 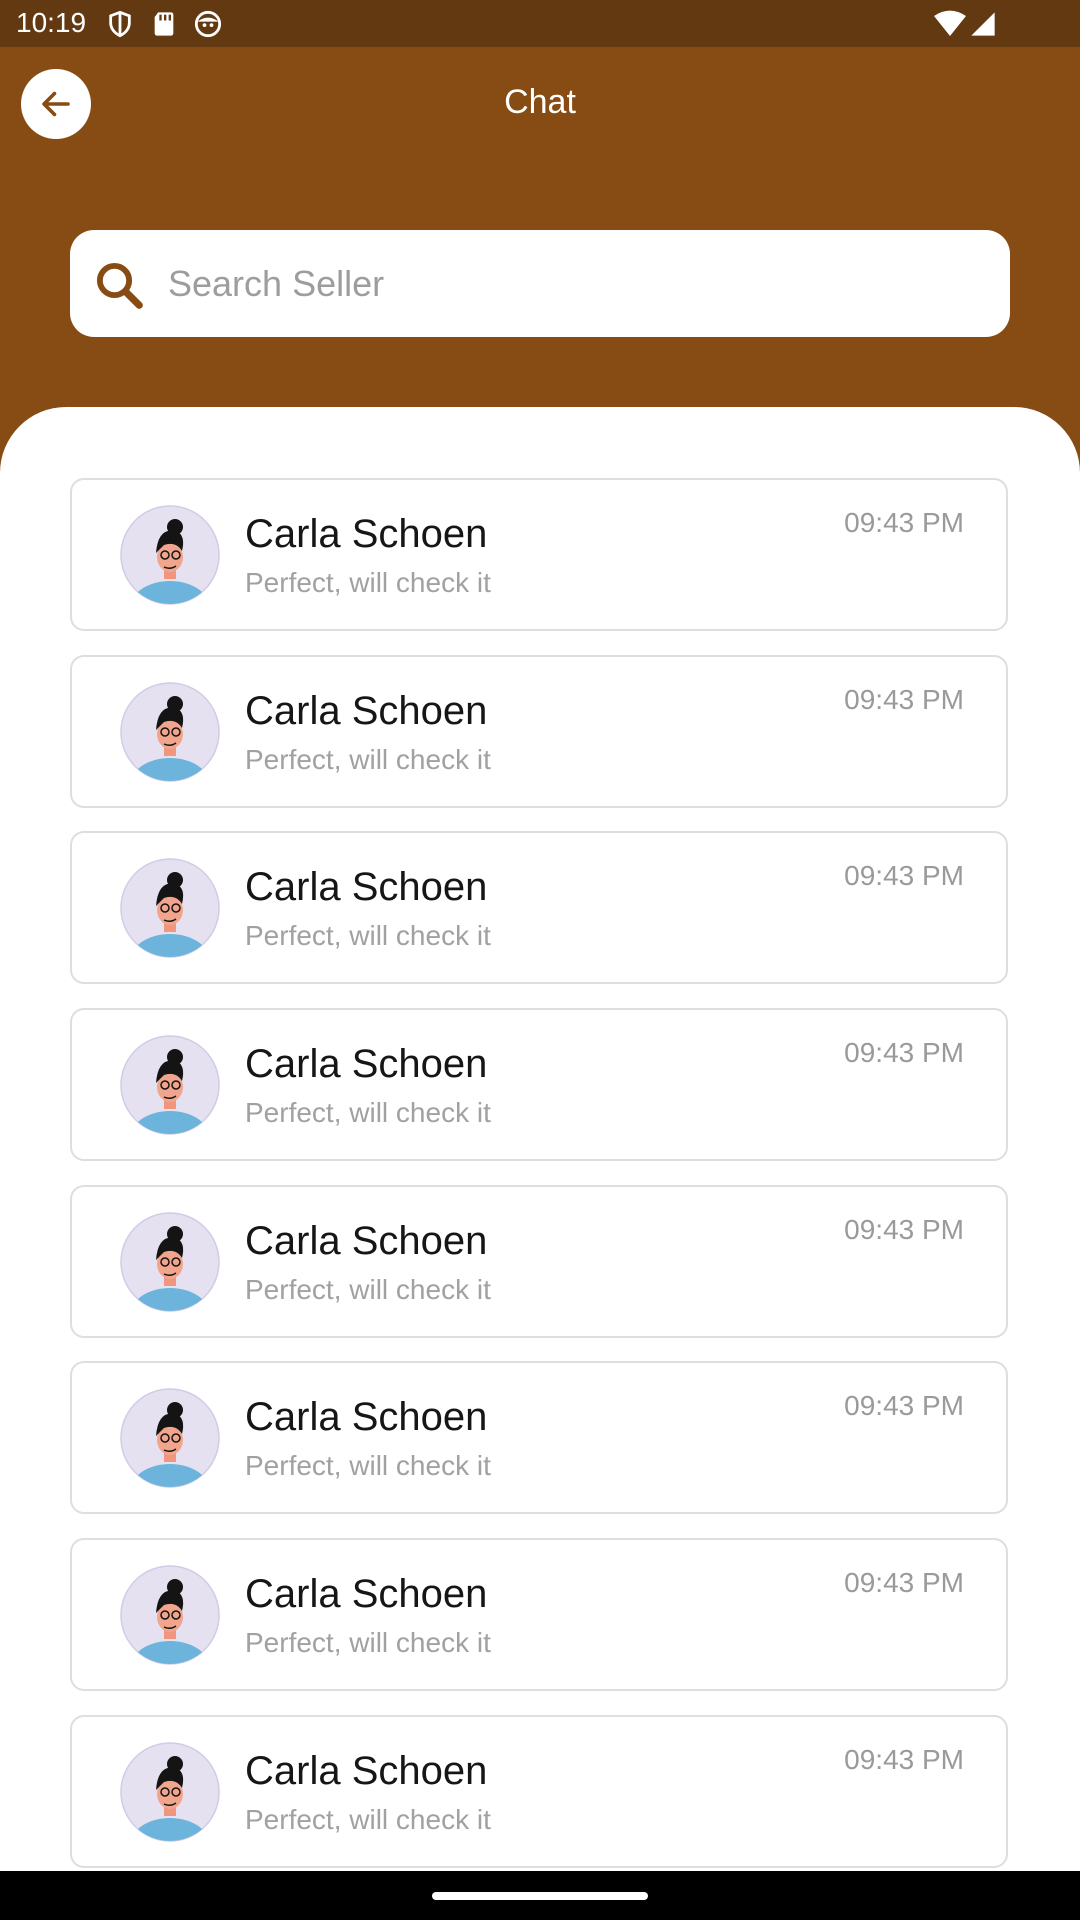 I want to click on face-icon, so click(x=208, y=24).